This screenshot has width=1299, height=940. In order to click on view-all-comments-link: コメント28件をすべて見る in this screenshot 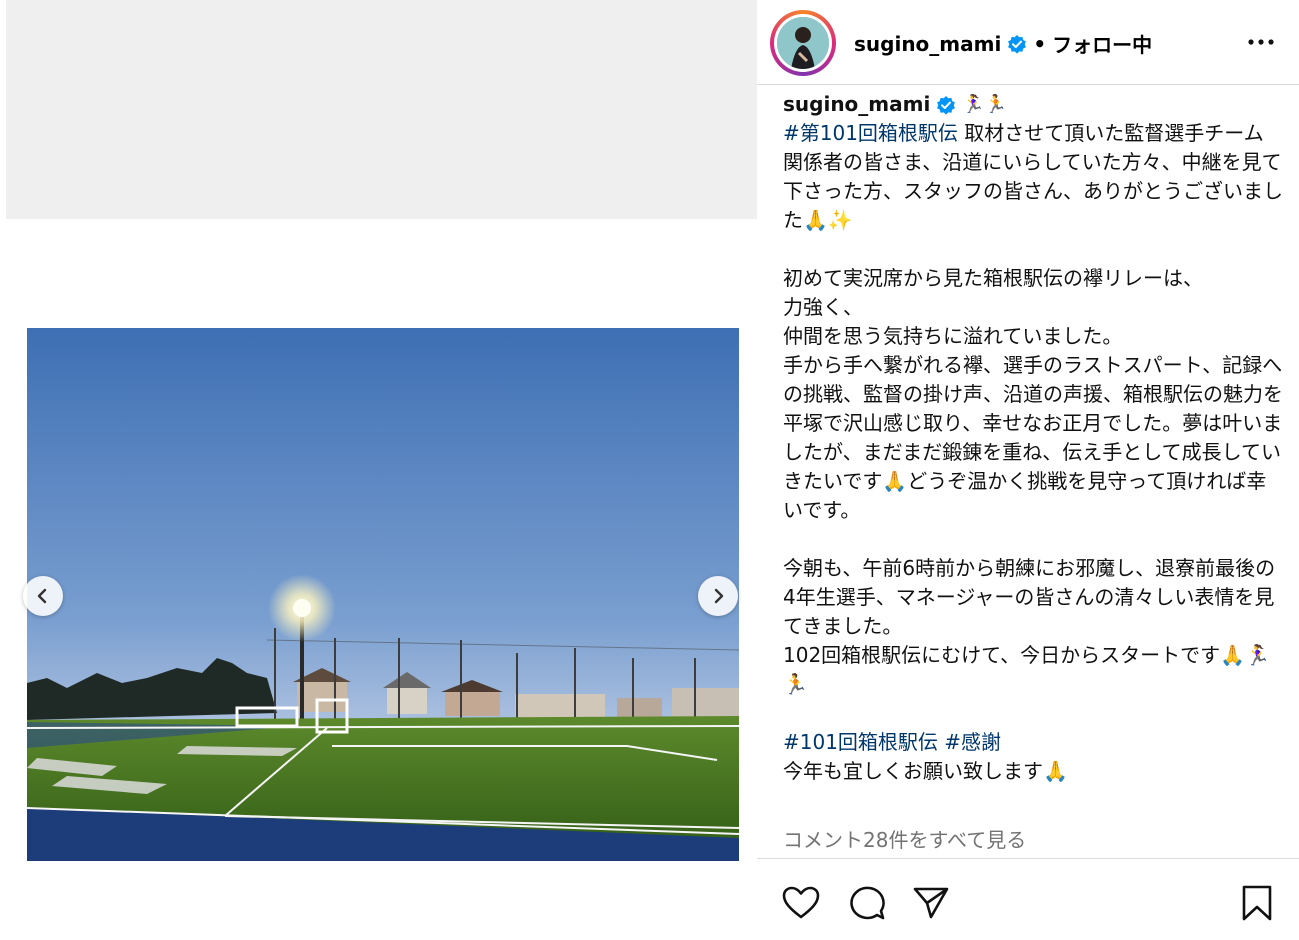, I will do `click(904, 838)`.